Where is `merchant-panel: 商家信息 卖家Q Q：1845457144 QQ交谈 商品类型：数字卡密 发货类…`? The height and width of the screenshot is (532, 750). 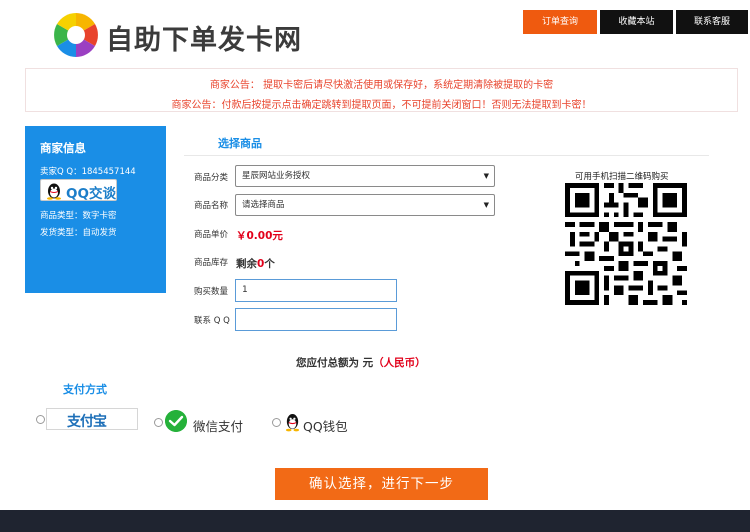 merchant-panel: 商家信息 卖家Q Q：1845457144 QQ交谈 商品类型：数字卡密 发货类… is located at coordinates (95, 209).